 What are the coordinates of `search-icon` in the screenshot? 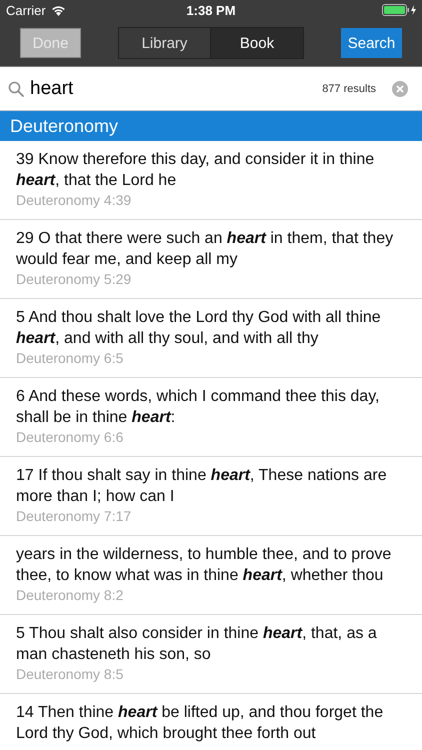 It's located at (16, 88).